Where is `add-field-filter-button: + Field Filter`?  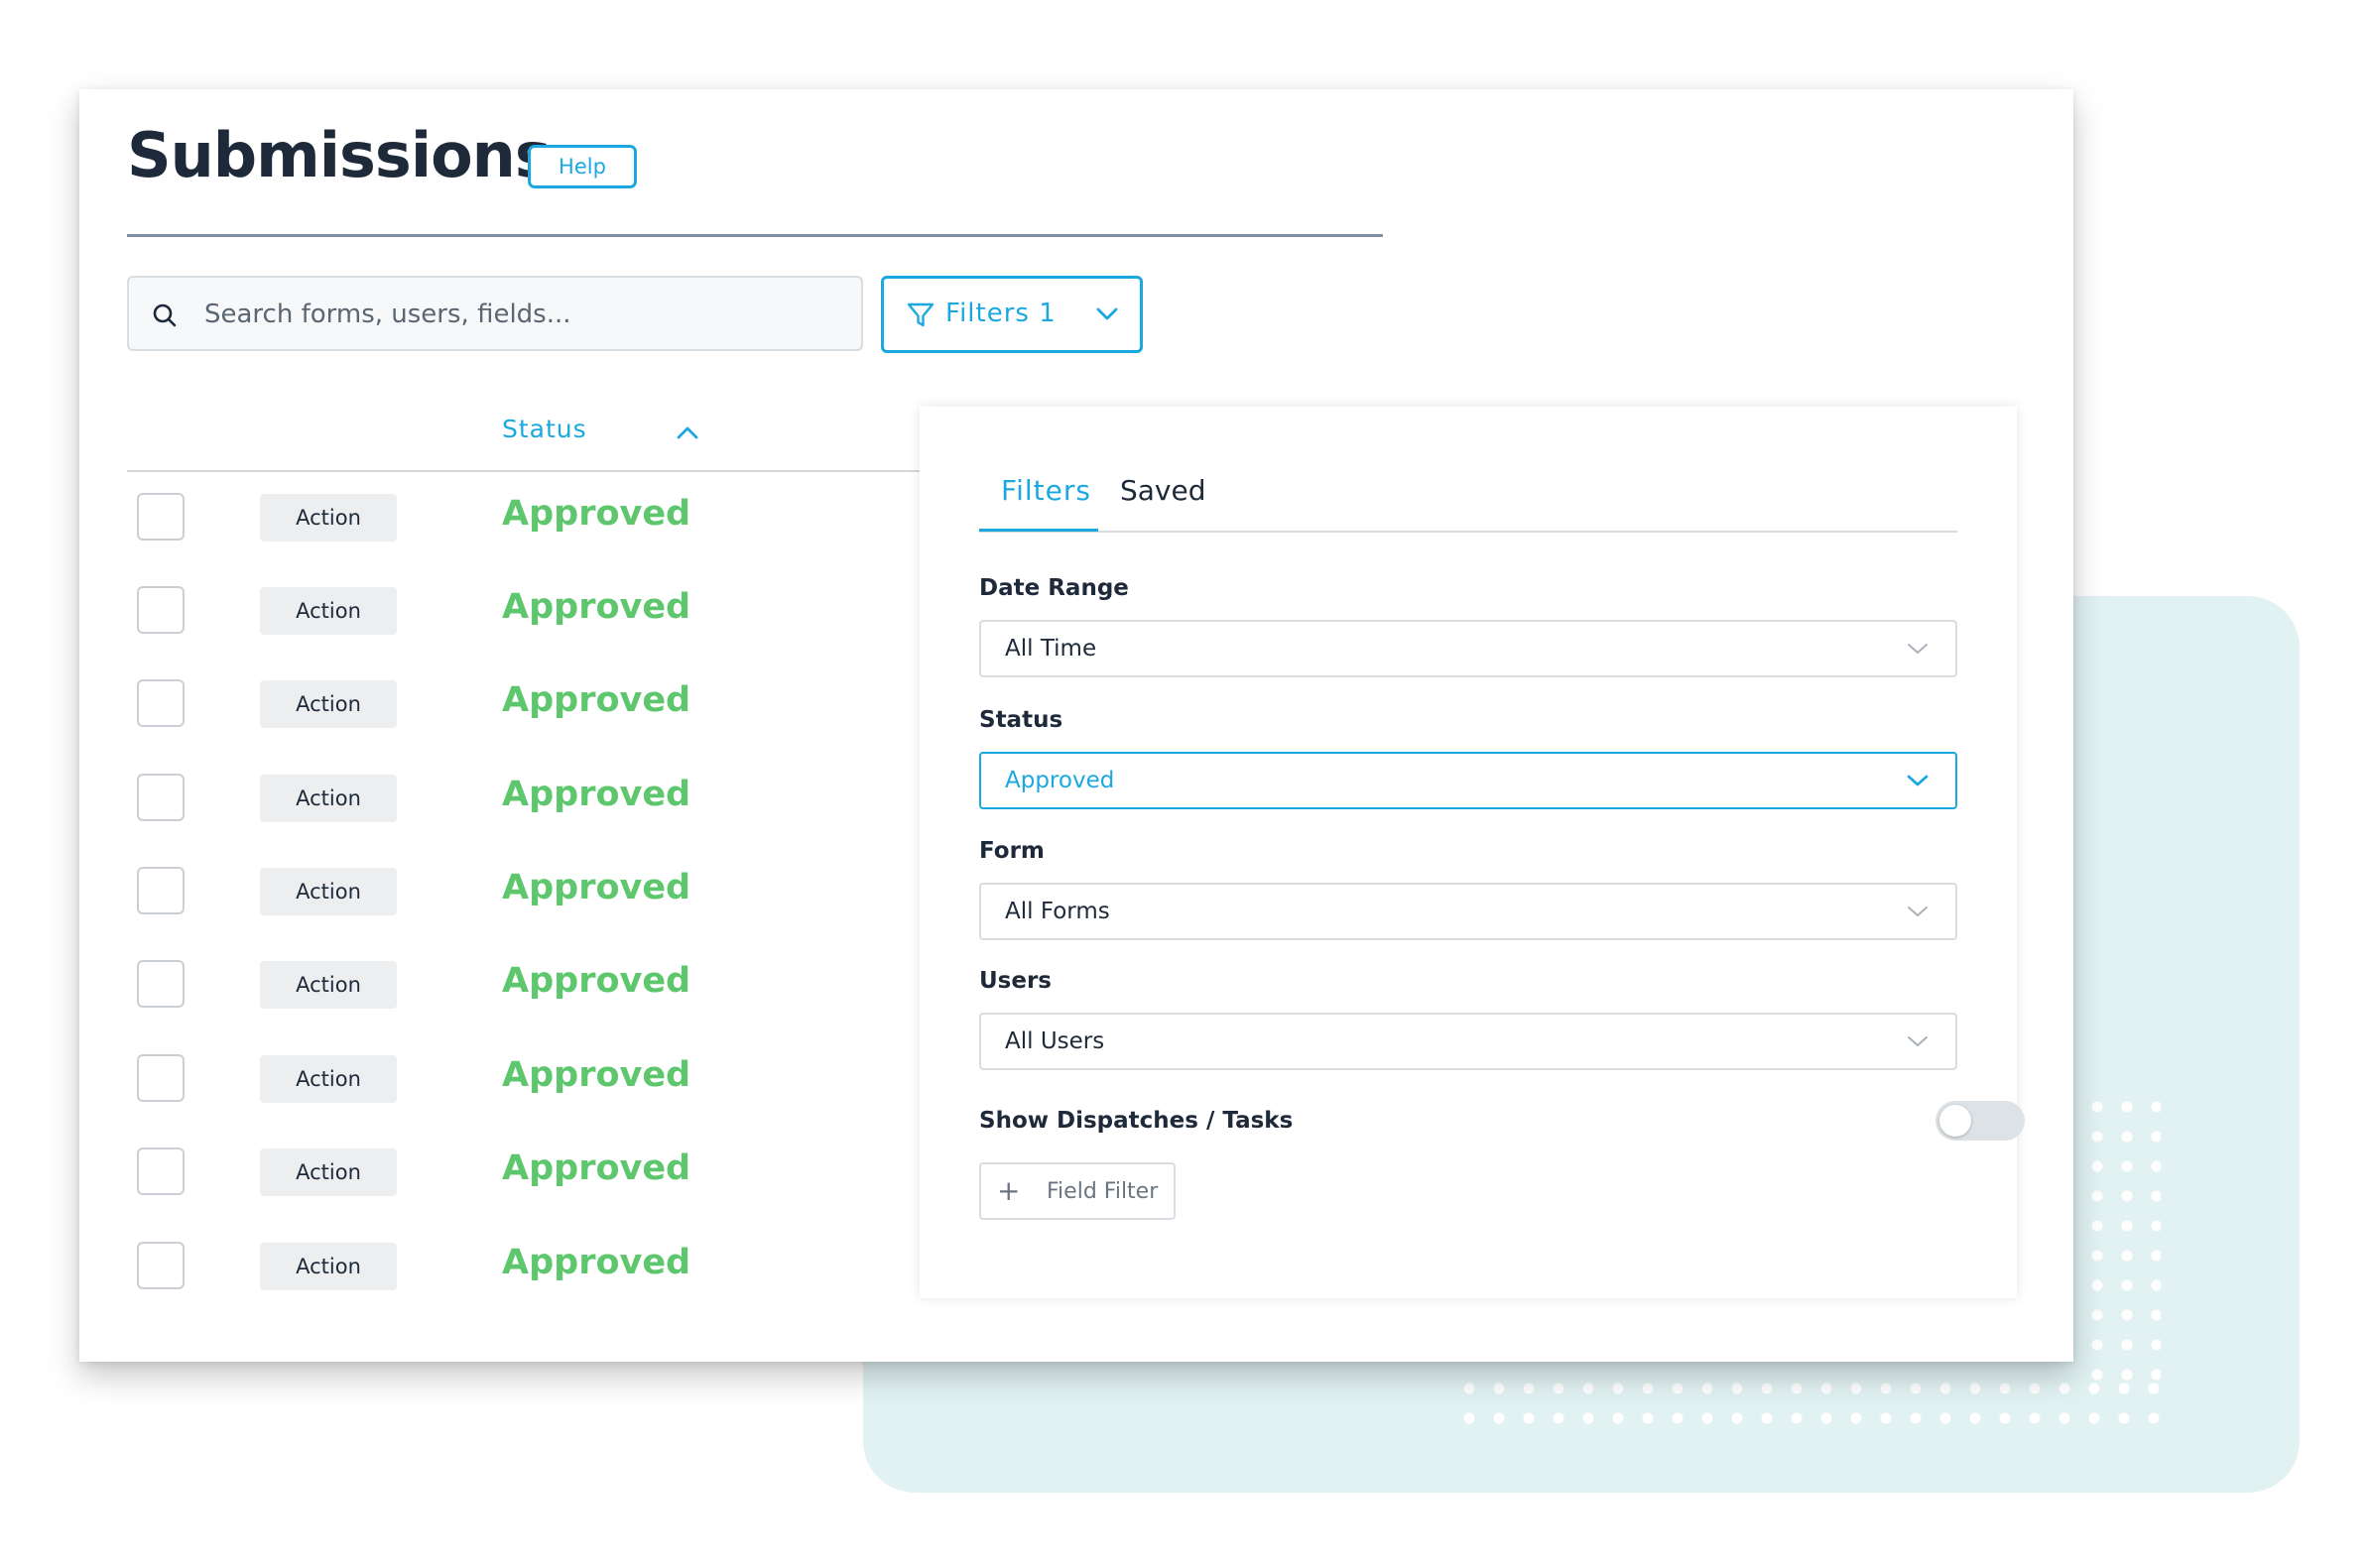
add-field-filter-button: + Field Filter is located at coordinates (1077, 1191).